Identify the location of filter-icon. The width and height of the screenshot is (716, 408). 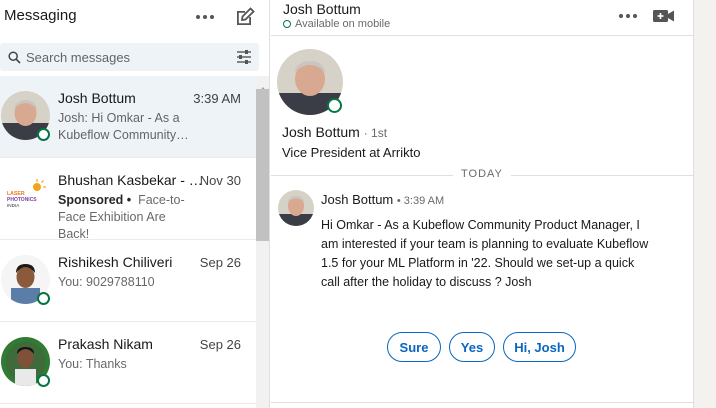
(244, 59).